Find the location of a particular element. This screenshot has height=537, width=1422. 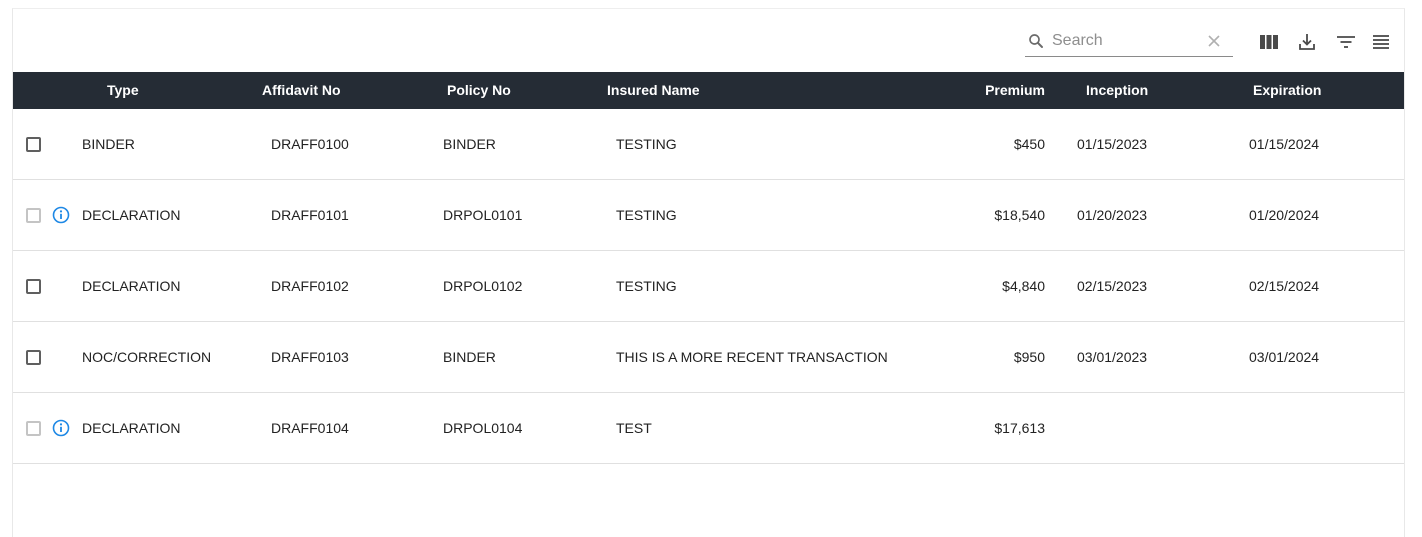

search-input is located at coordinates (1127, 41).